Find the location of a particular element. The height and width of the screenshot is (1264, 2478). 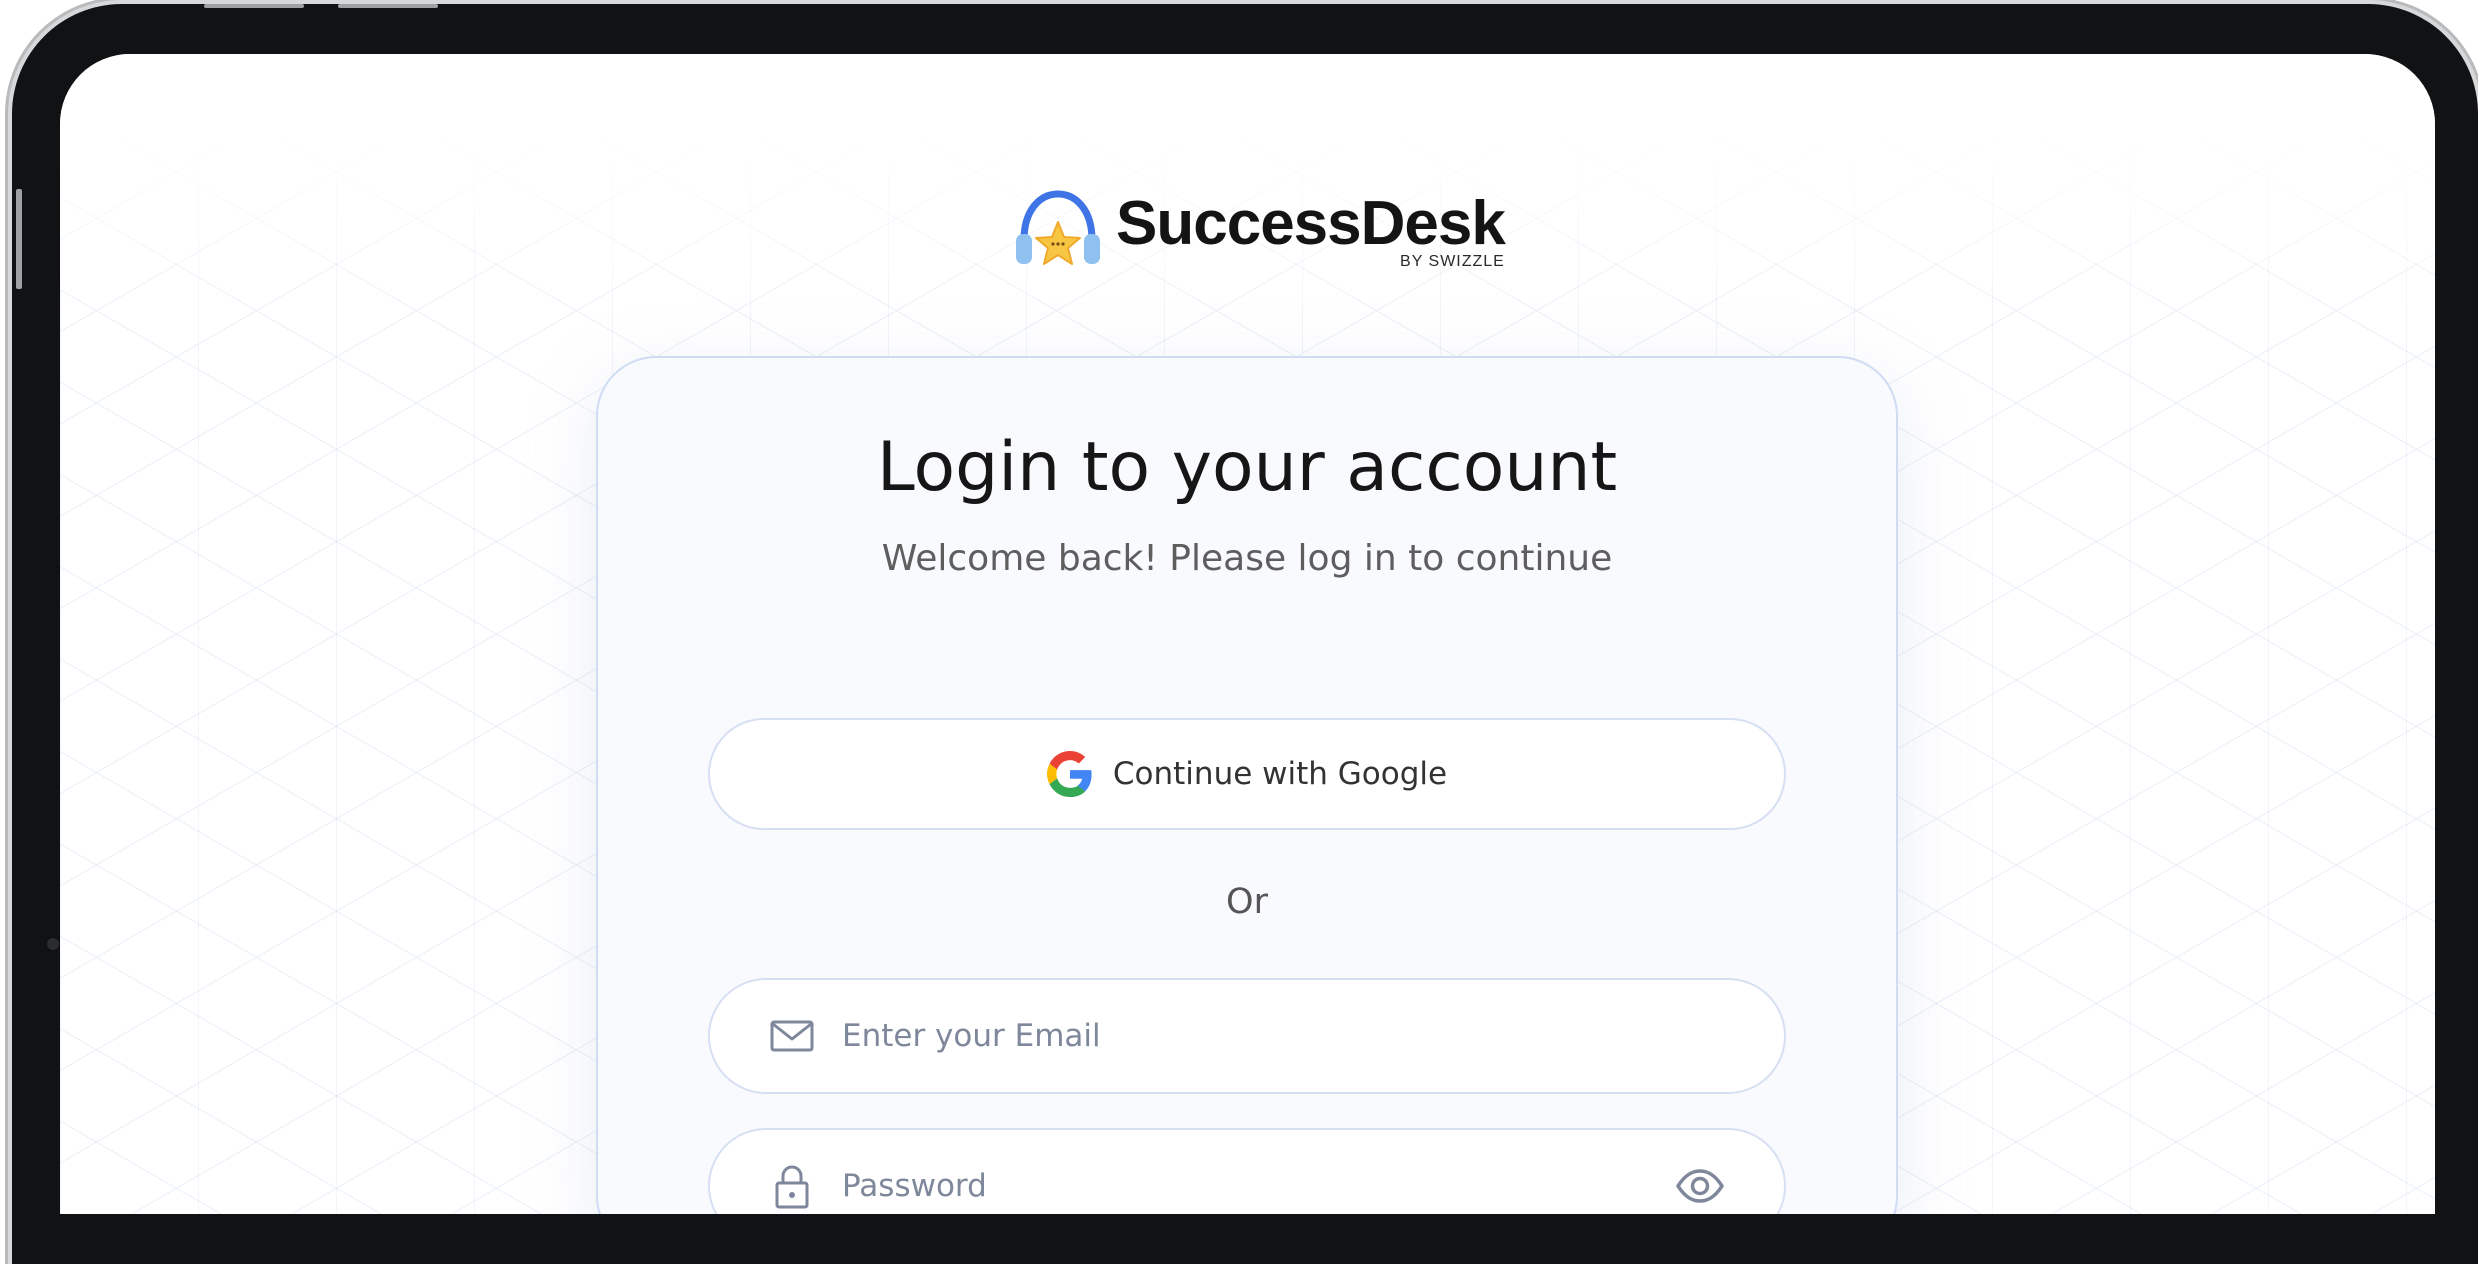

headset-star-icon is located at coordinates (1058, 227).